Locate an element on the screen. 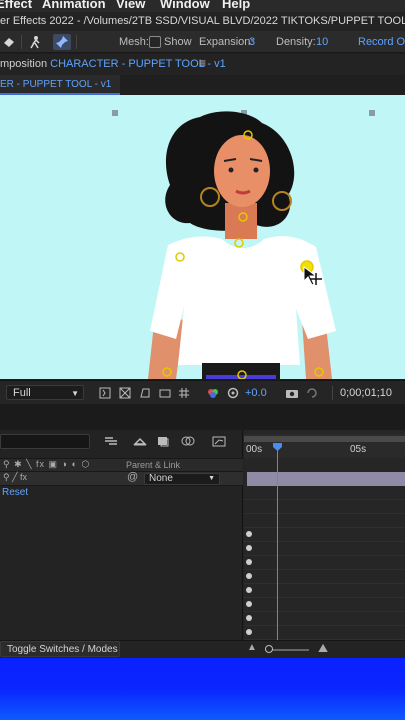  composition-panel-header: mposition CHARACTER - PUPPET TOOL - v1 ≡ is located at coordinates (202, 64).